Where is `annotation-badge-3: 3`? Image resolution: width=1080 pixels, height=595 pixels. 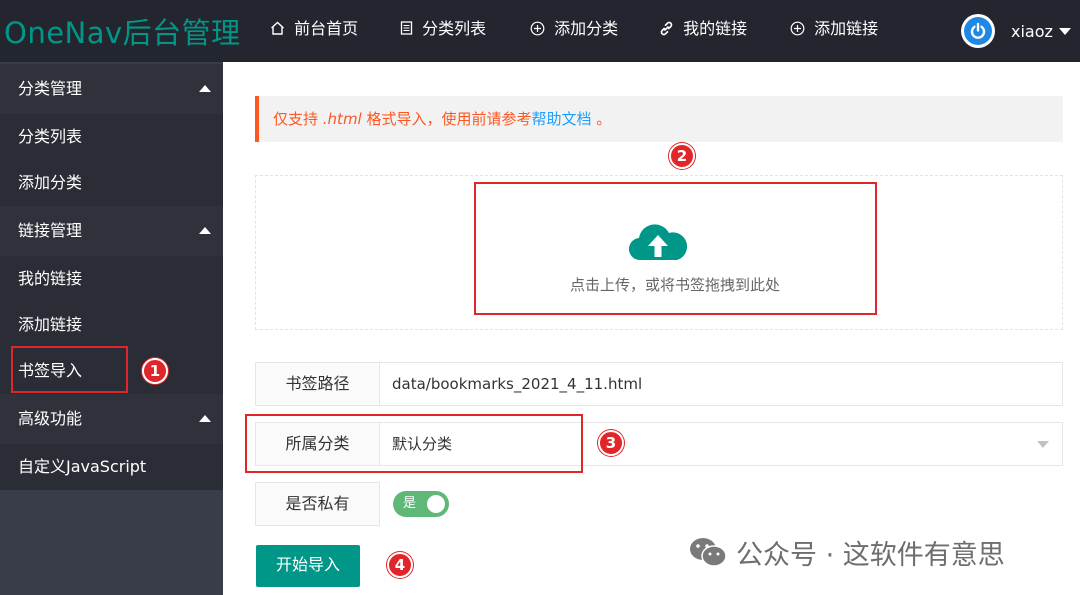
annotation-badge-3: 3 is located at coordinates (611, 443).